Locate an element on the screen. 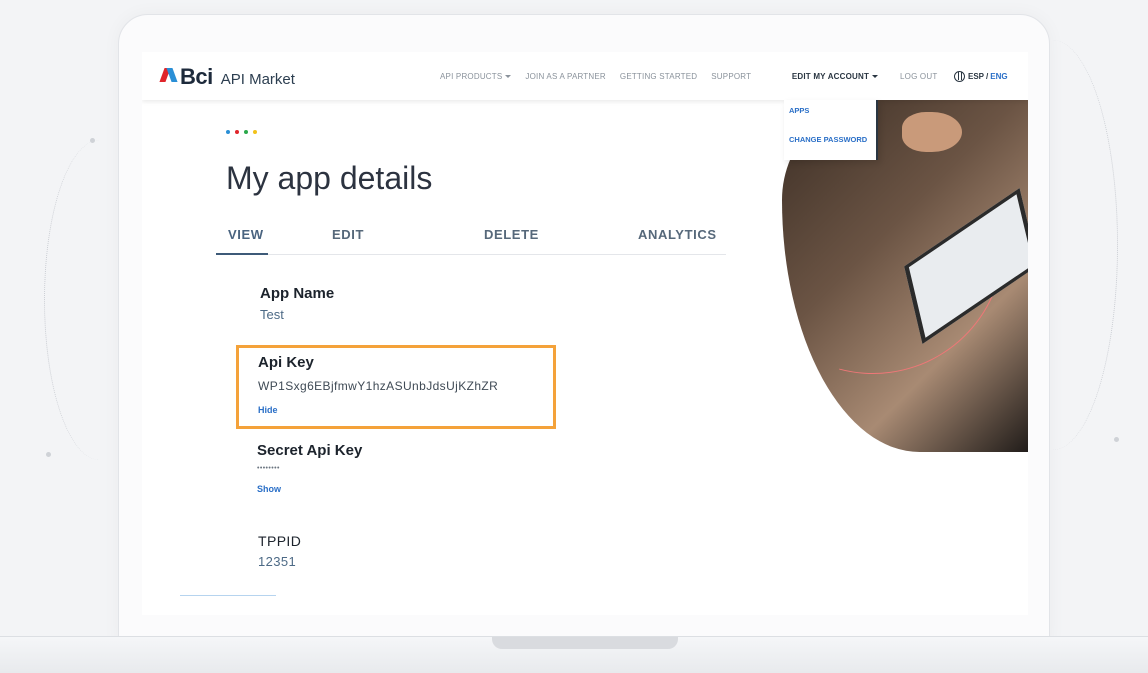 The width and height of the screenshot is (1148, 673). nav-logout-label: LOG OUT is located at coordinates (919, 76).